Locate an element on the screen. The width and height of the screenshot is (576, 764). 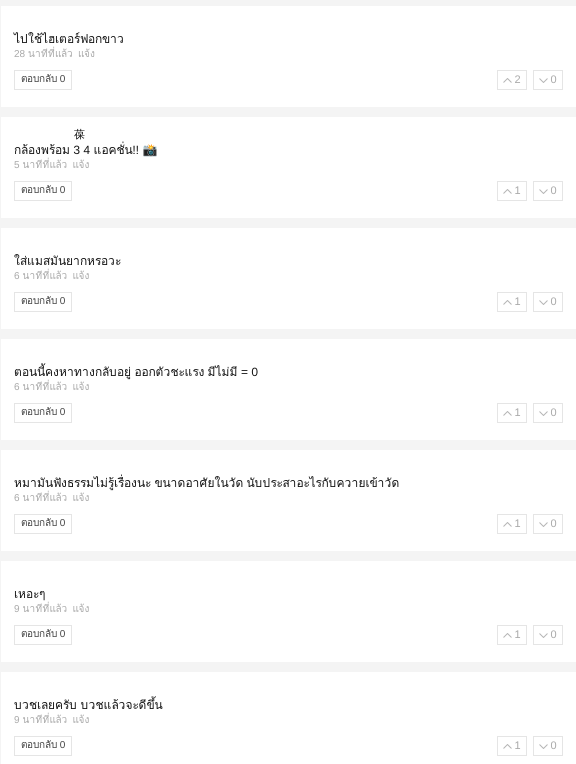
upvote-button: 2 is located at coordinates (512, 80).